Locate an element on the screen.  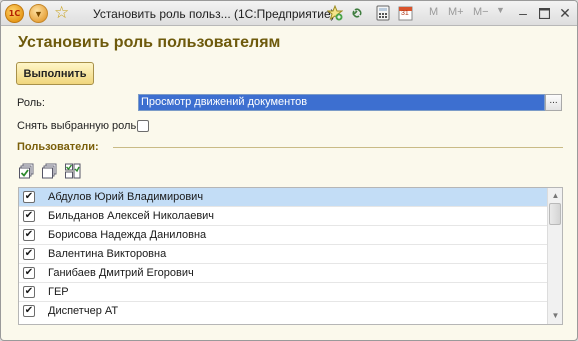
list-item: ✔ Валентина Викторовна is located at coordinates (283, 254).